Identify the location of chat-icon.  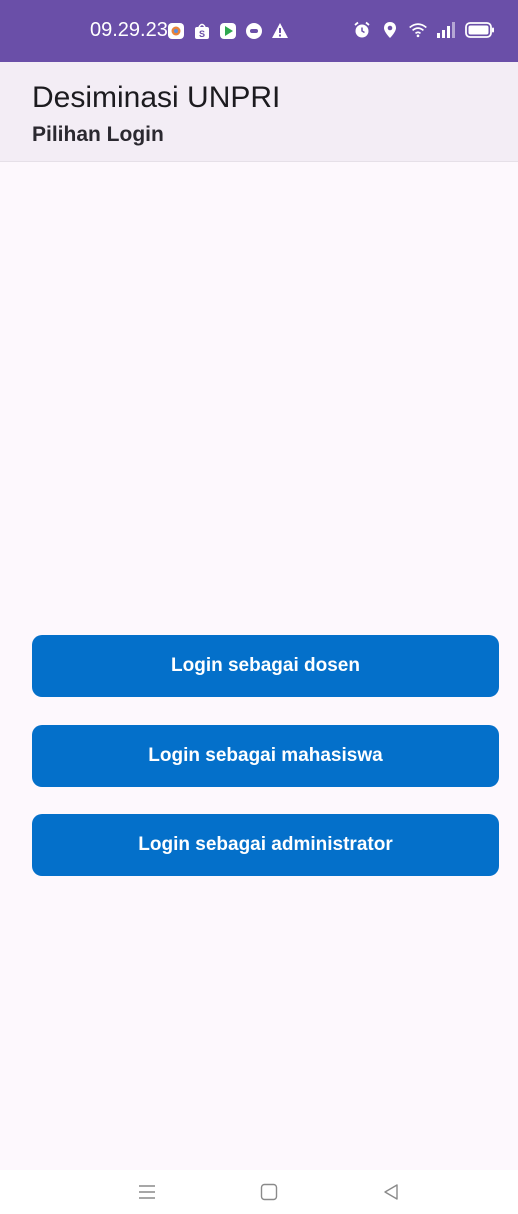
(254, 31).